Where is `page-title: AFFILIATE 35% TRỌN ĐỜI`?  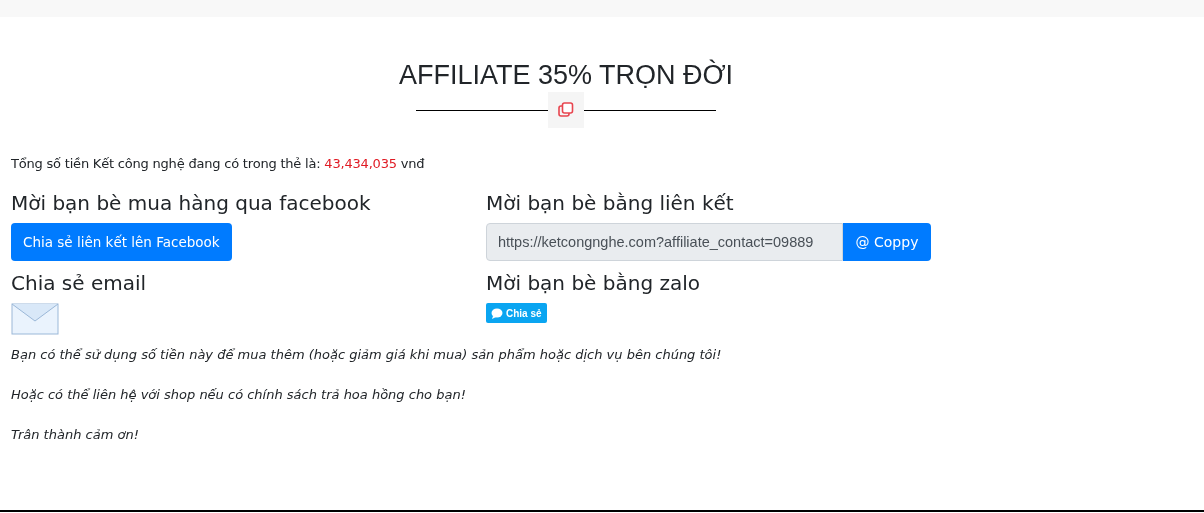 page-title: AFFILIATE 35% TRỌN ĐỜI is located at coordinates (566, 75).